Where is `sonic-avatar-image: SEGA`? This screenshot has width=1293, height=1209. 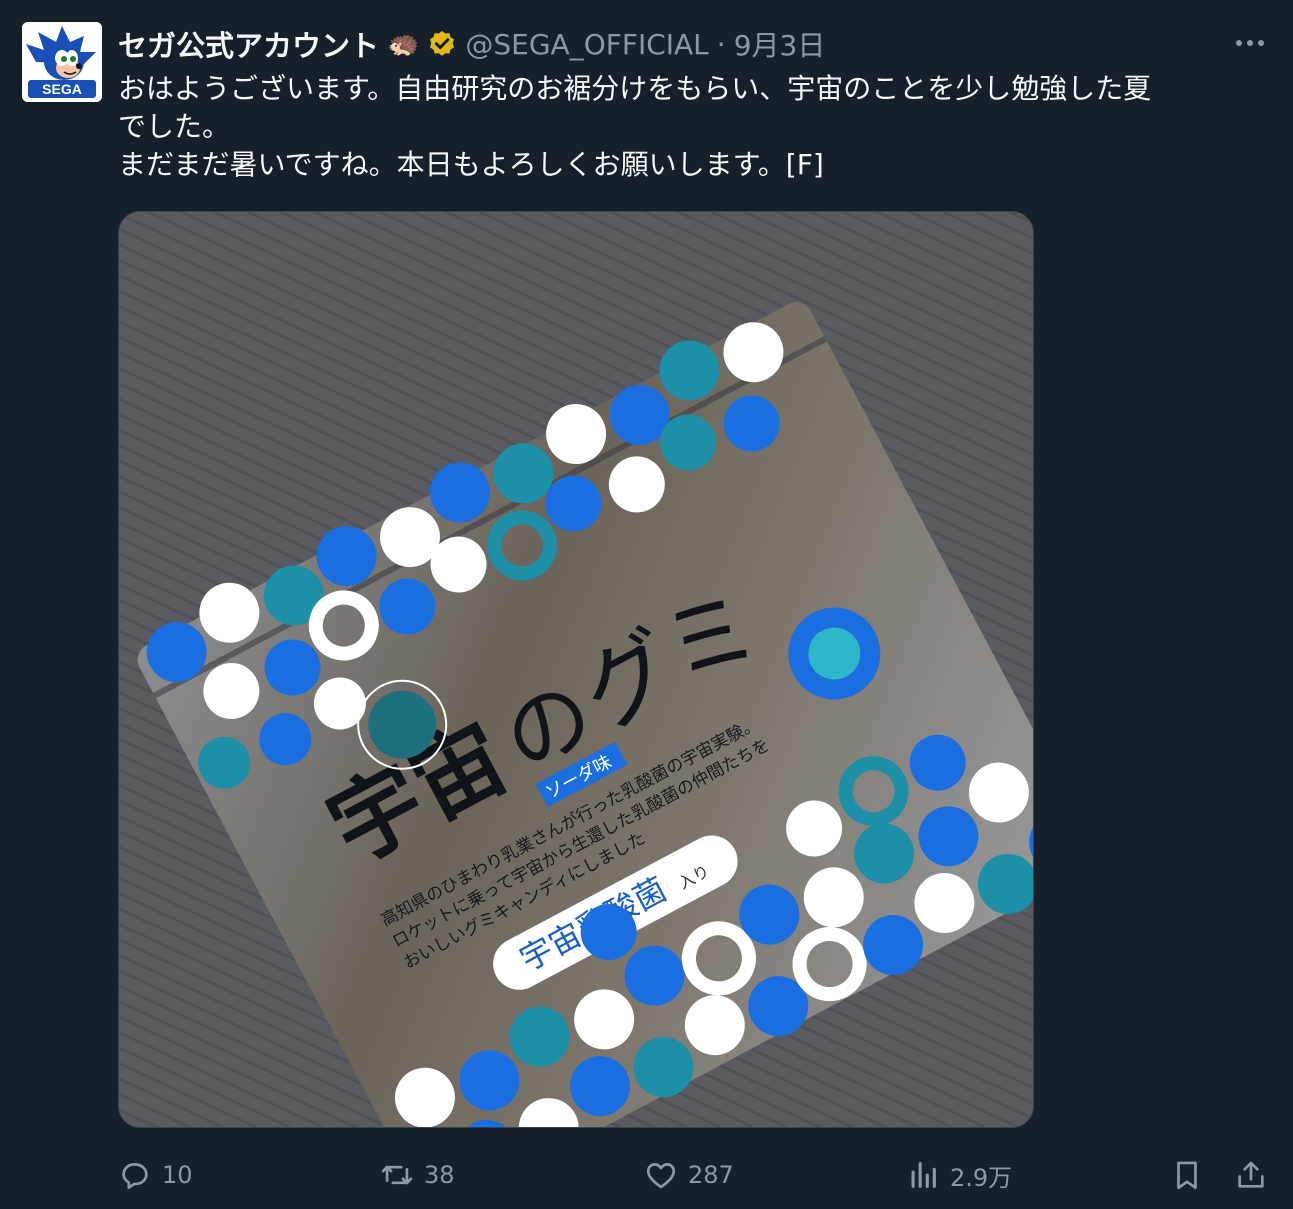
sonic-avatar-image: SEGA is located at coordinates (62, 62).